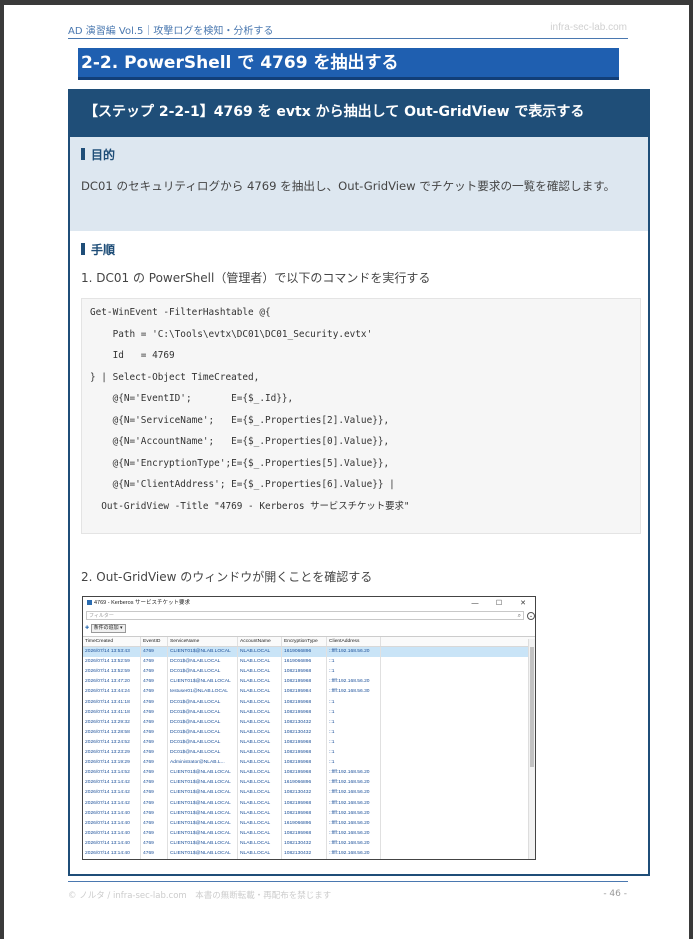 Image resolution: width=693 pixels, height=939 pixels. Describe the element at coordinates (103, 154) in the screenshot. I see `purpose-label: 目的` at that location.